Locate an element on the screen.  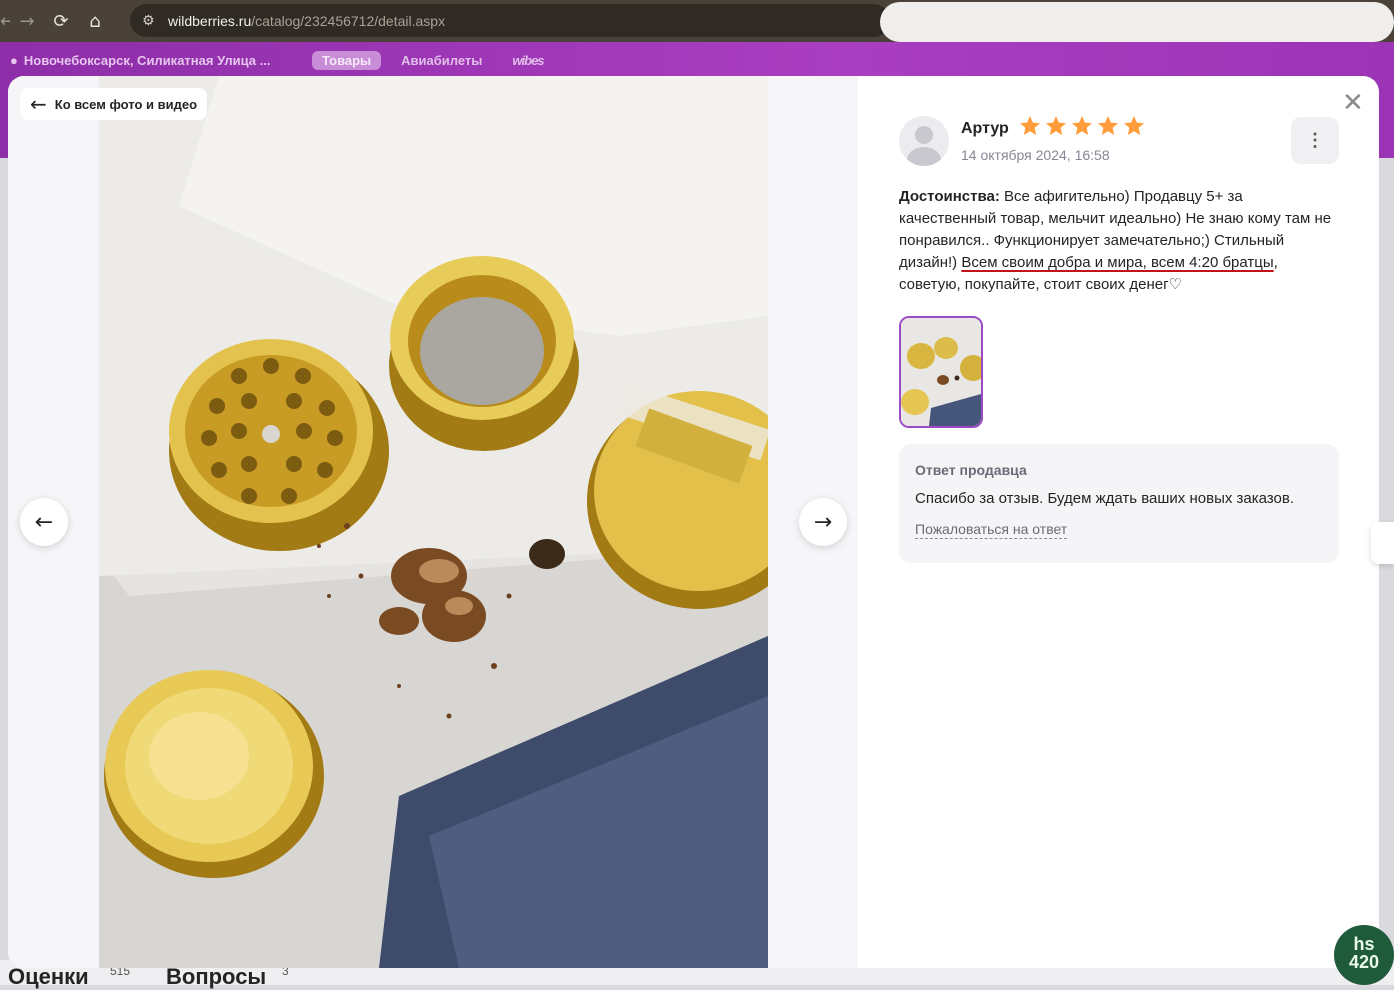
previous-photo-button: ← is located at coordinates (44, 522).